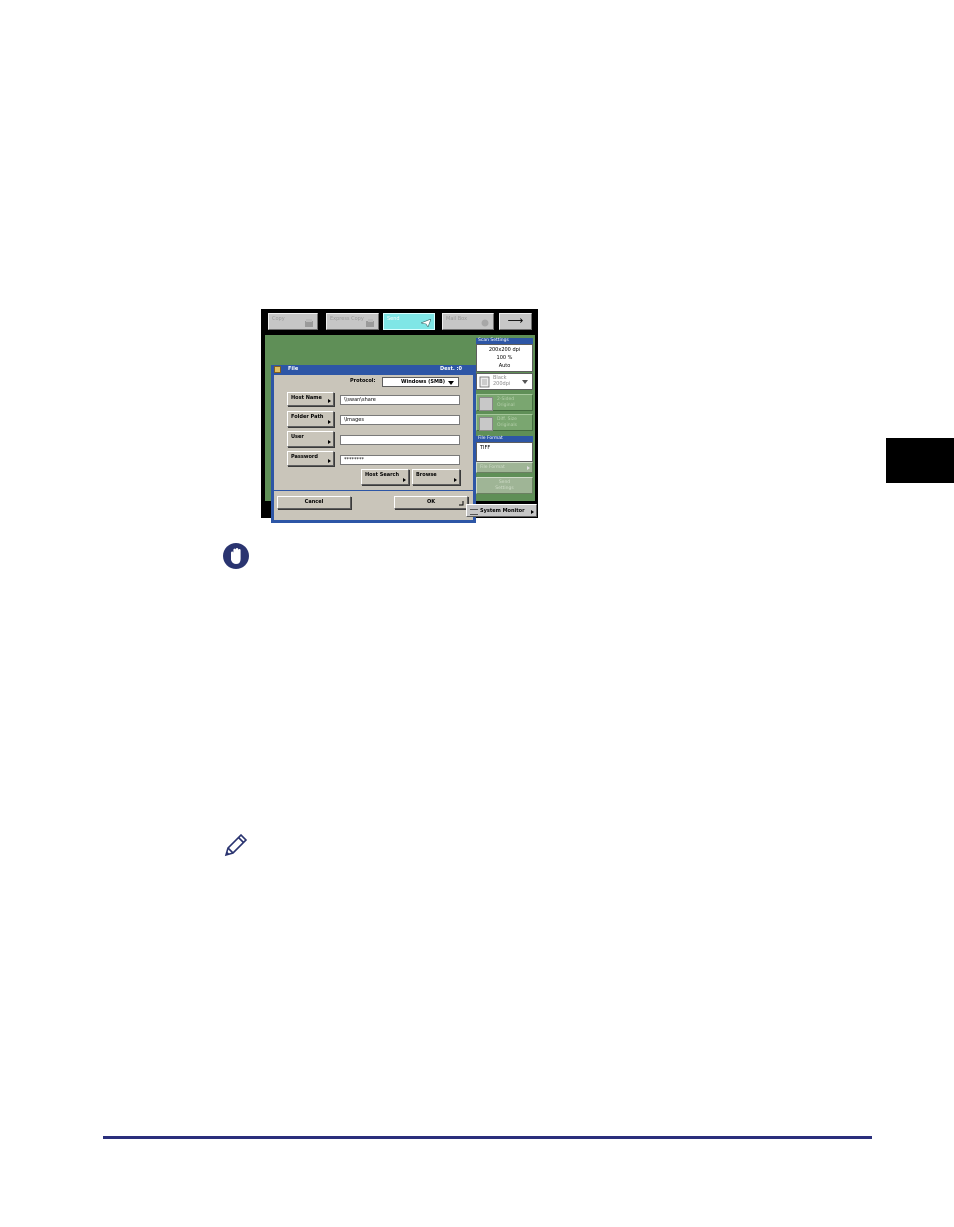 The image size is (954, 1227). I want to click on tab-copy-label: Copy, so click(278, 319).